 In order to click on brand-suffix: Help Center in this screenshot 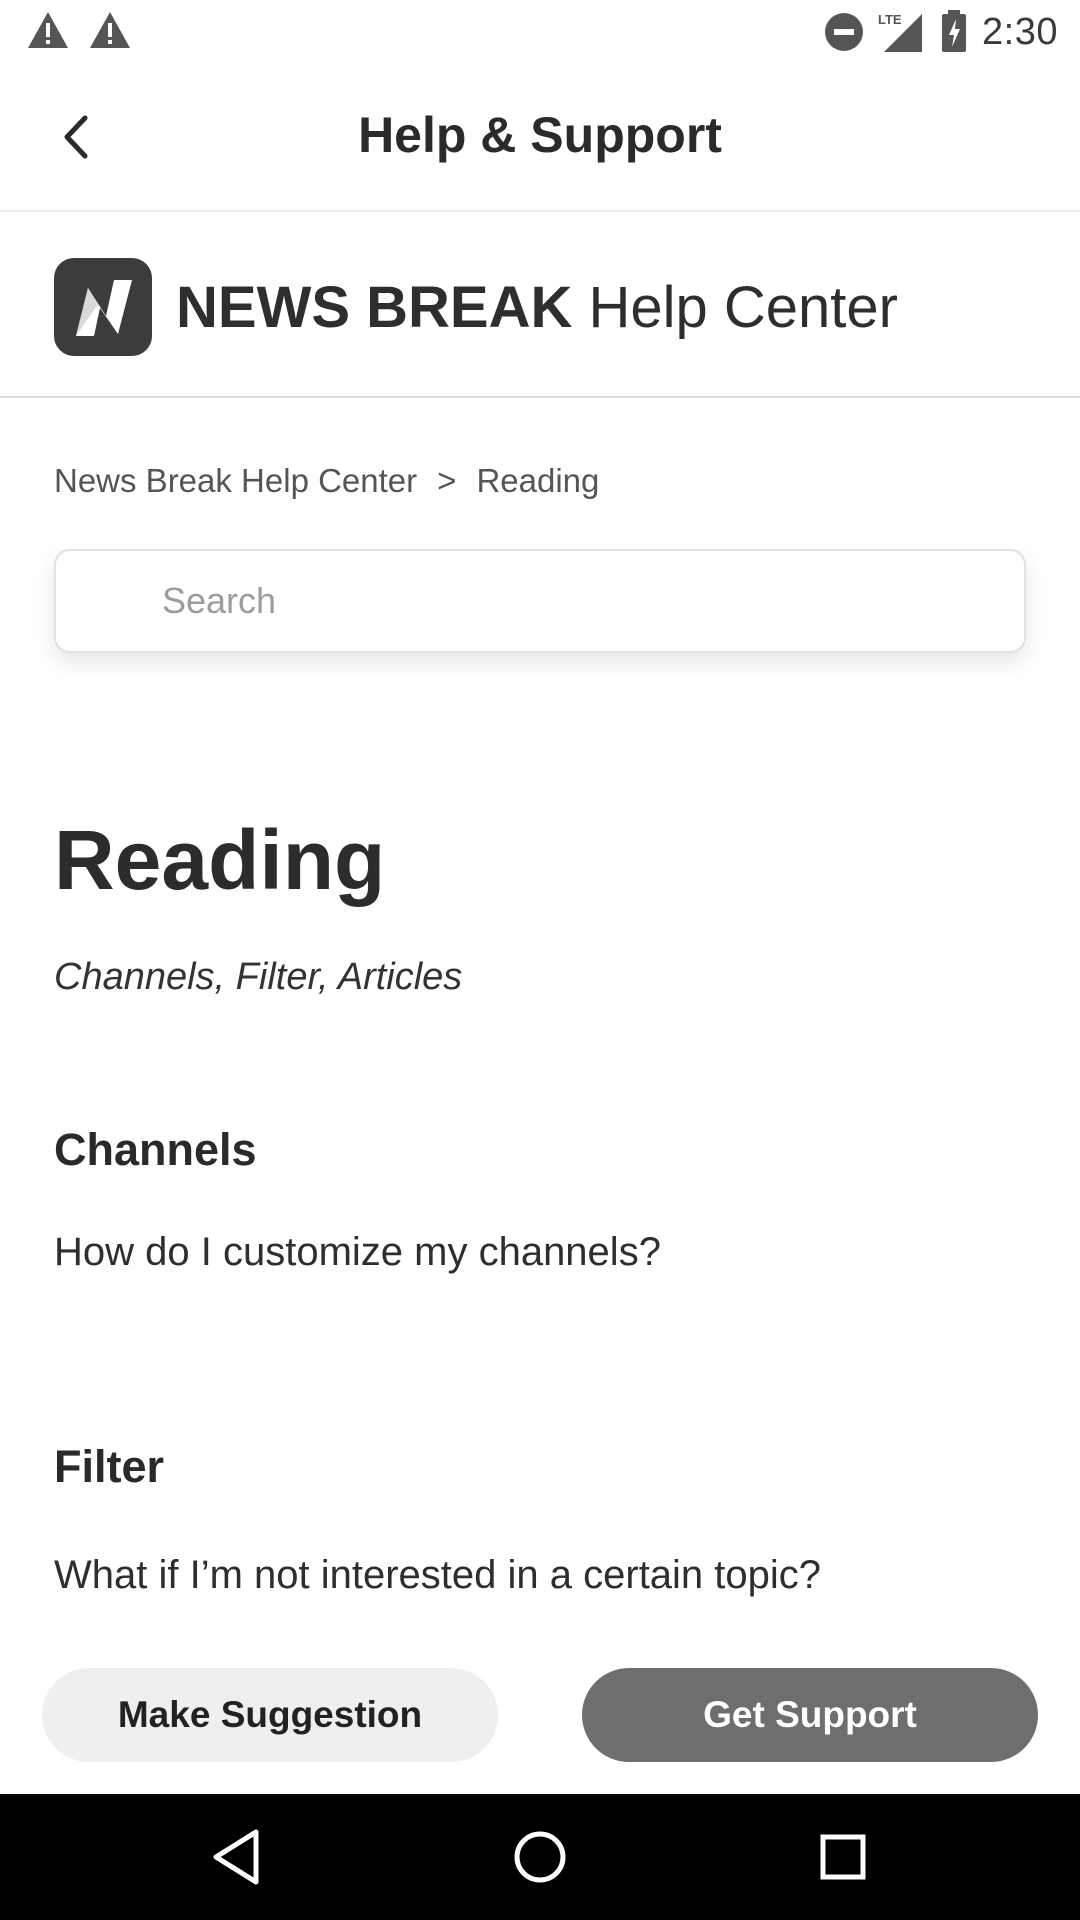, I will do `click(743, 307)`.